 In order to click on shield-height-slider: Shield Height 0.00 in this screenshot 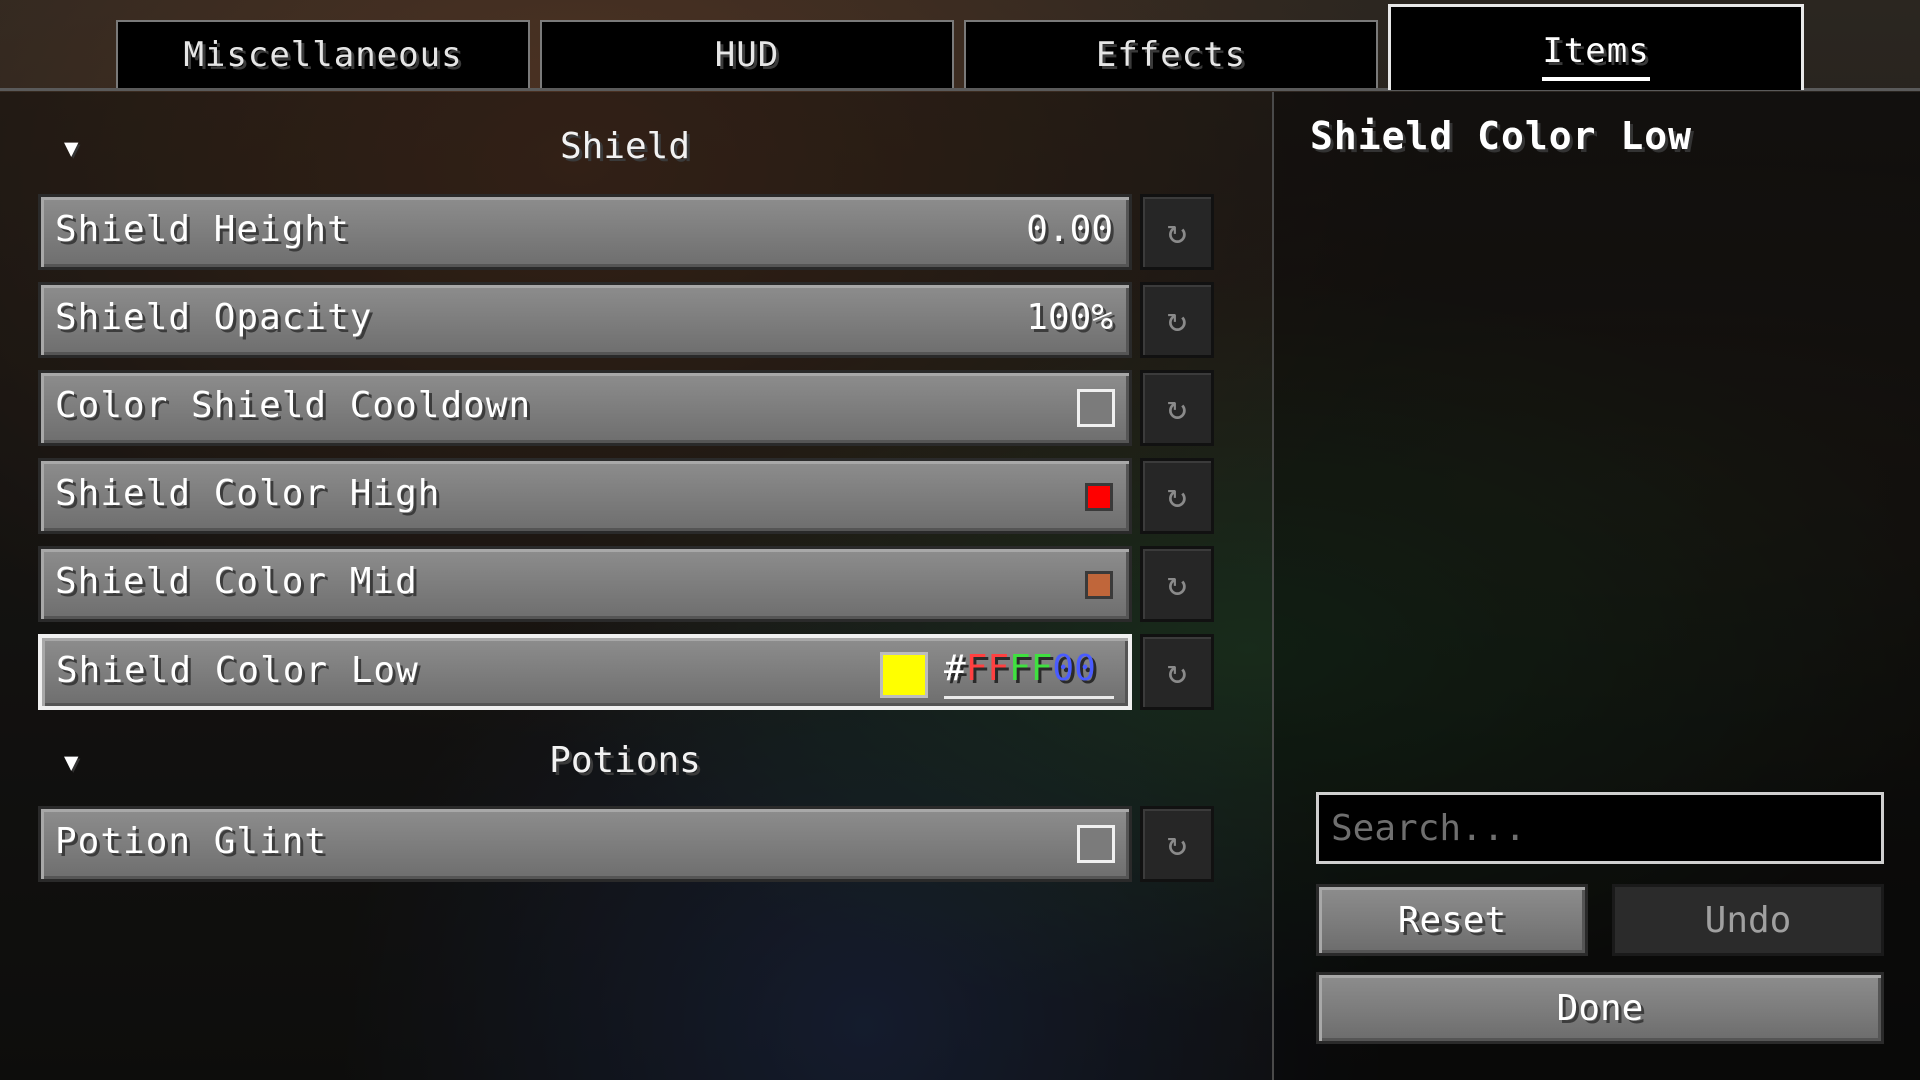, I will do `click(585, 232)`.